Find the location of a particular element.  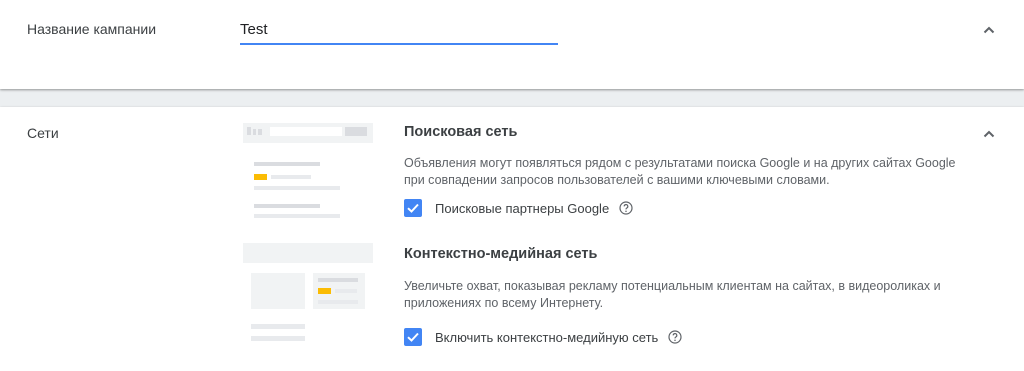

display-network-title: Контекстно-медийная сеть is located at coordinates (501, 254).